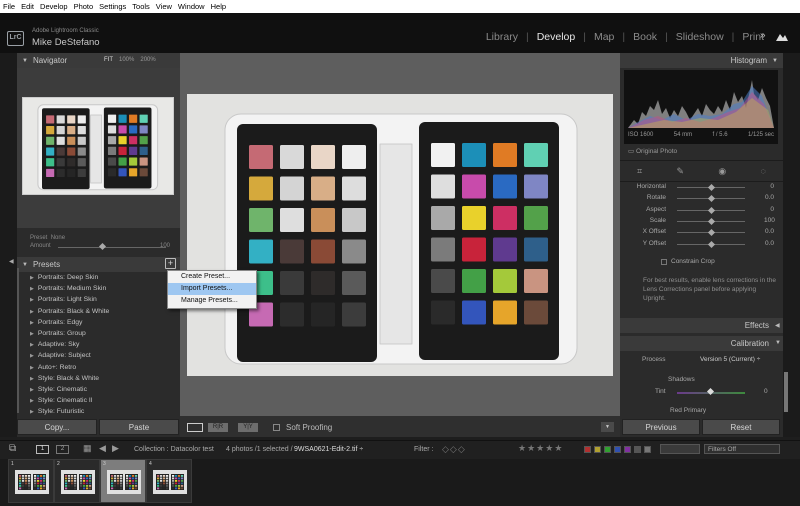 The height and width of the screenshot is (506, 800). I want to click on forward-arrow-icon: ▶, so click(115, 448).